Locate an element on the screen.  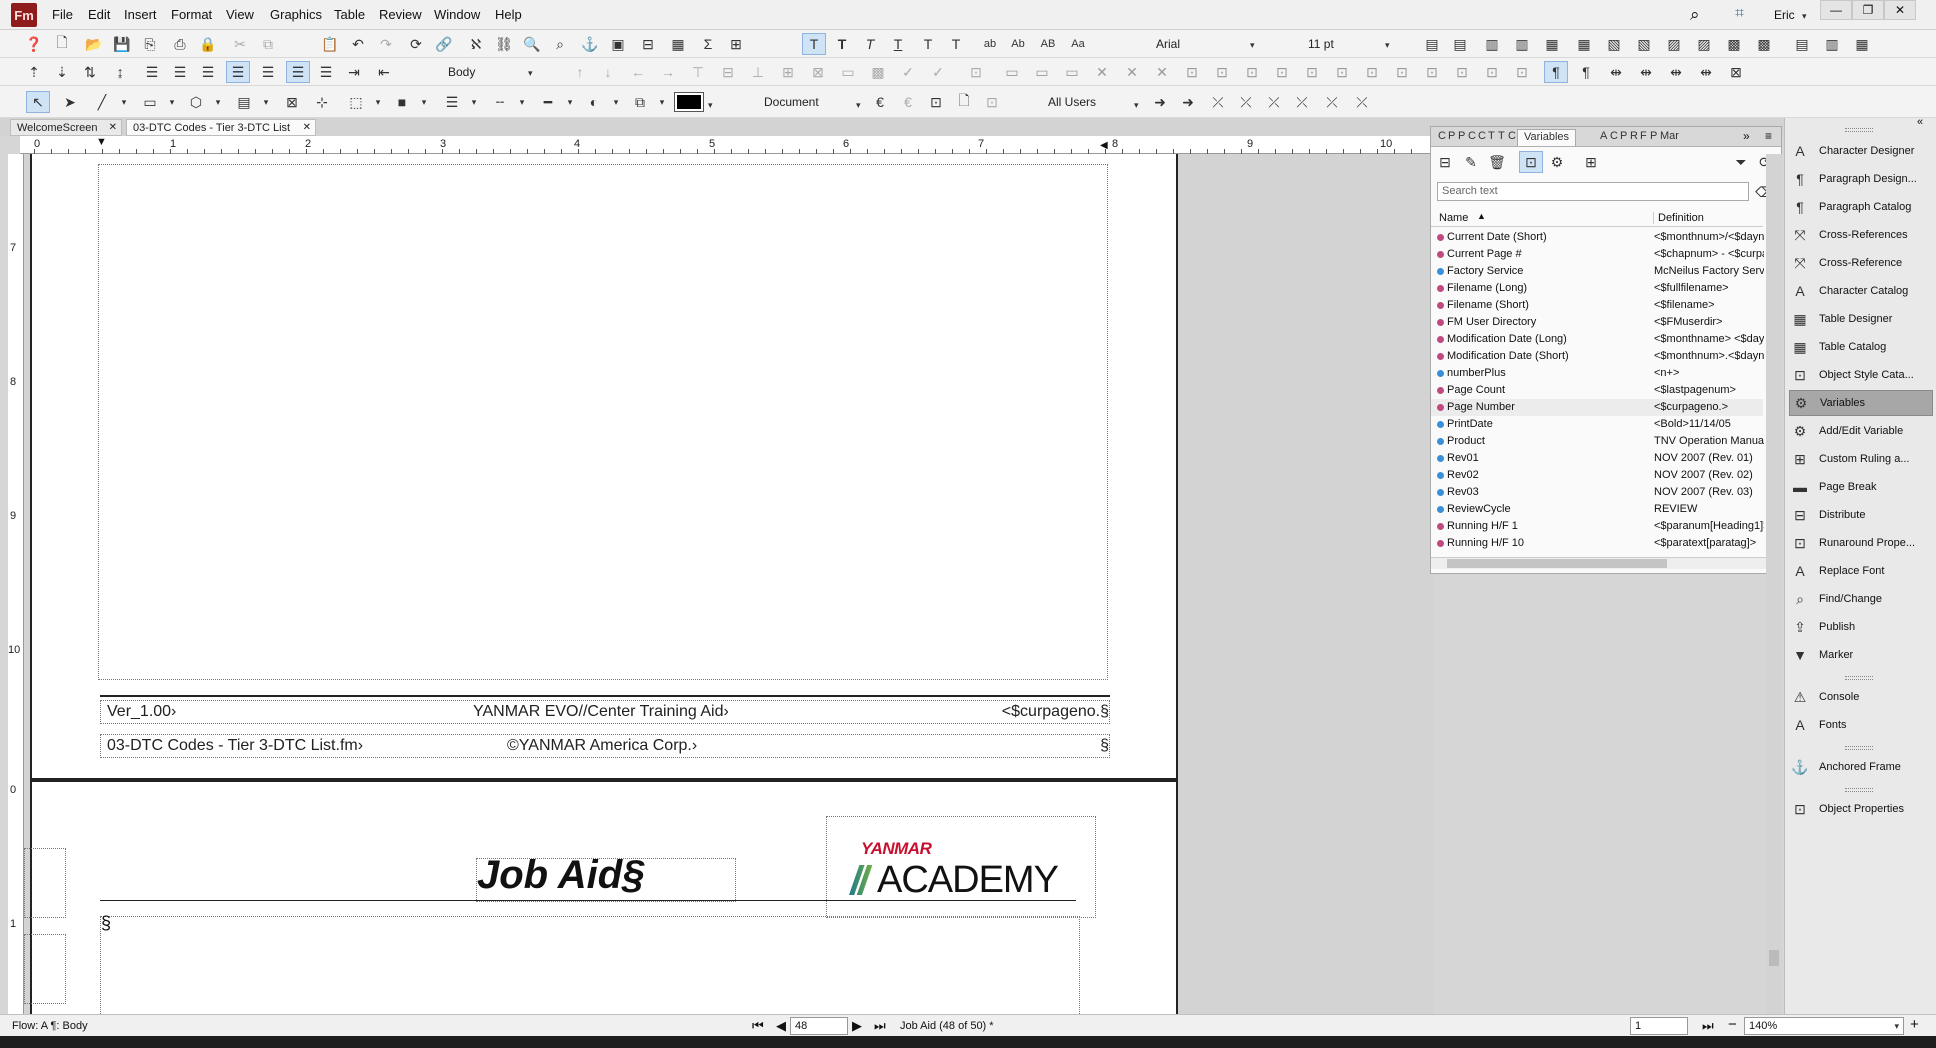
menu-graphics: Graphics is located at coordinates (296, 14).